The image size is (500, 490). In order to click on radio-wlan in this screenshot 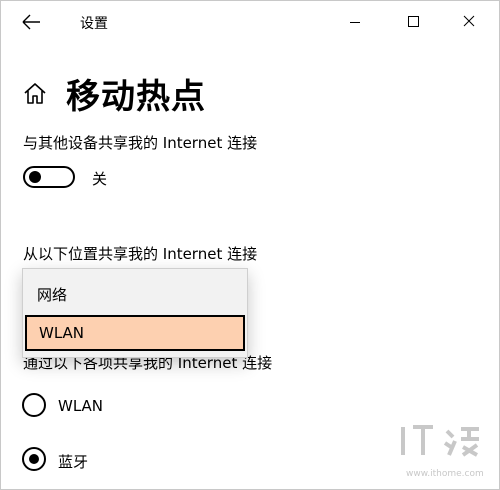, I will do `click(34, 405)`.